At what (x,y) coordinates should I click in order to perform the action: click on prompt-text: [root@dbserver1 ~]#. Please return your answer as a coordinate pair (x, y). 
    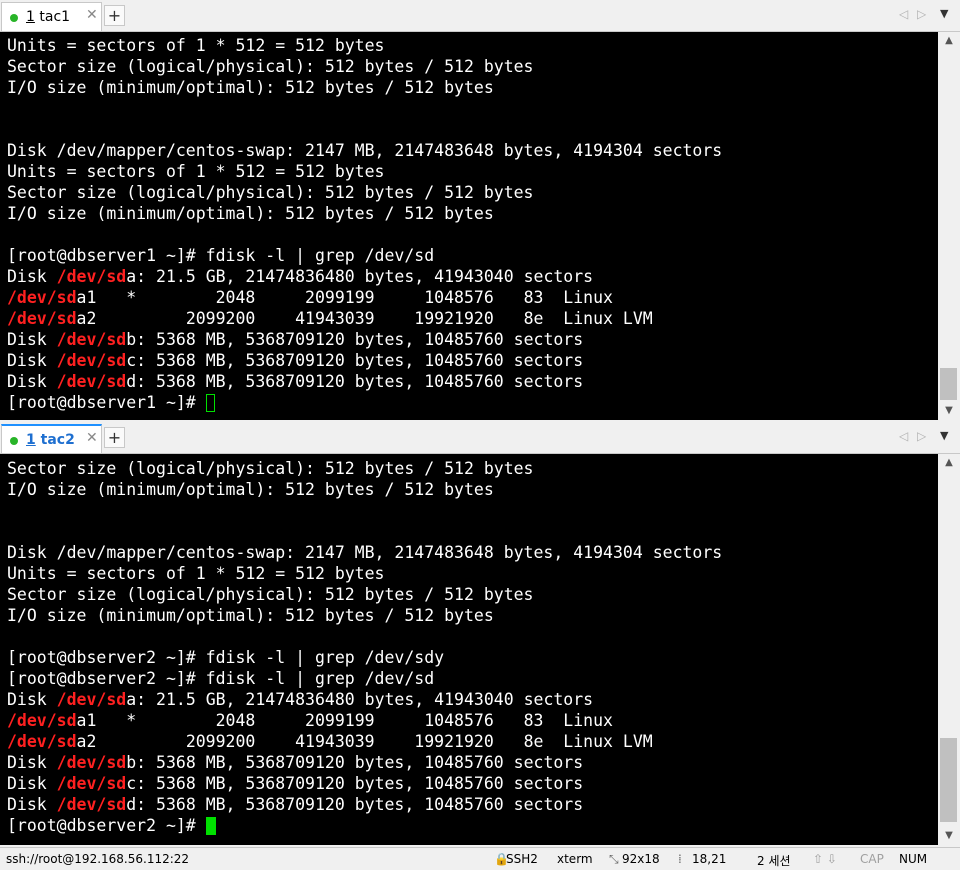
    Looking at the image, I should click on (106, 402).